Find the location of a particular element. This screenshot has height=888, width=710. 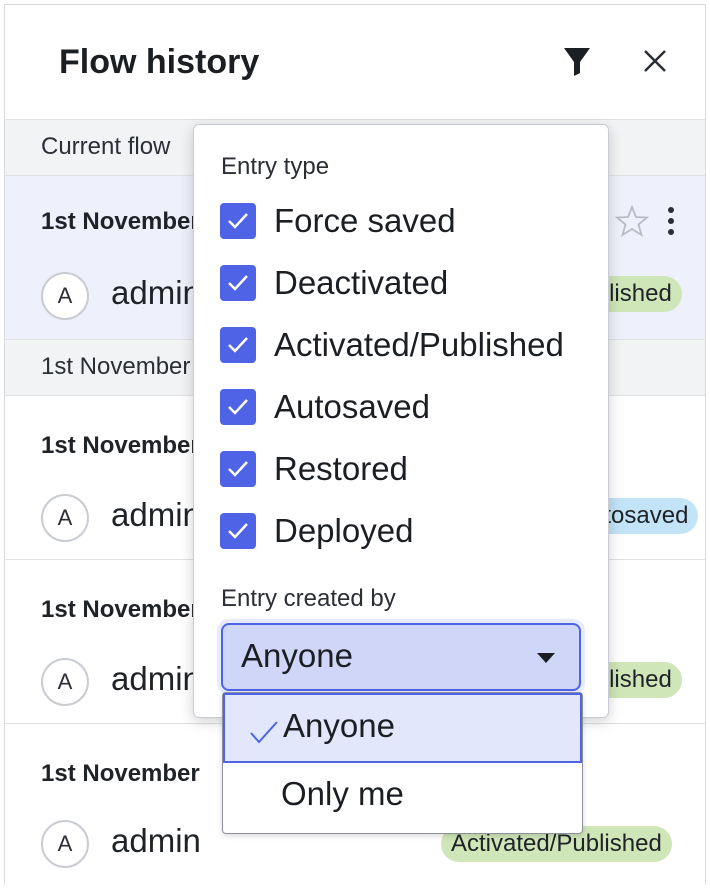

more-options-button is located at coordinates (671, 221).